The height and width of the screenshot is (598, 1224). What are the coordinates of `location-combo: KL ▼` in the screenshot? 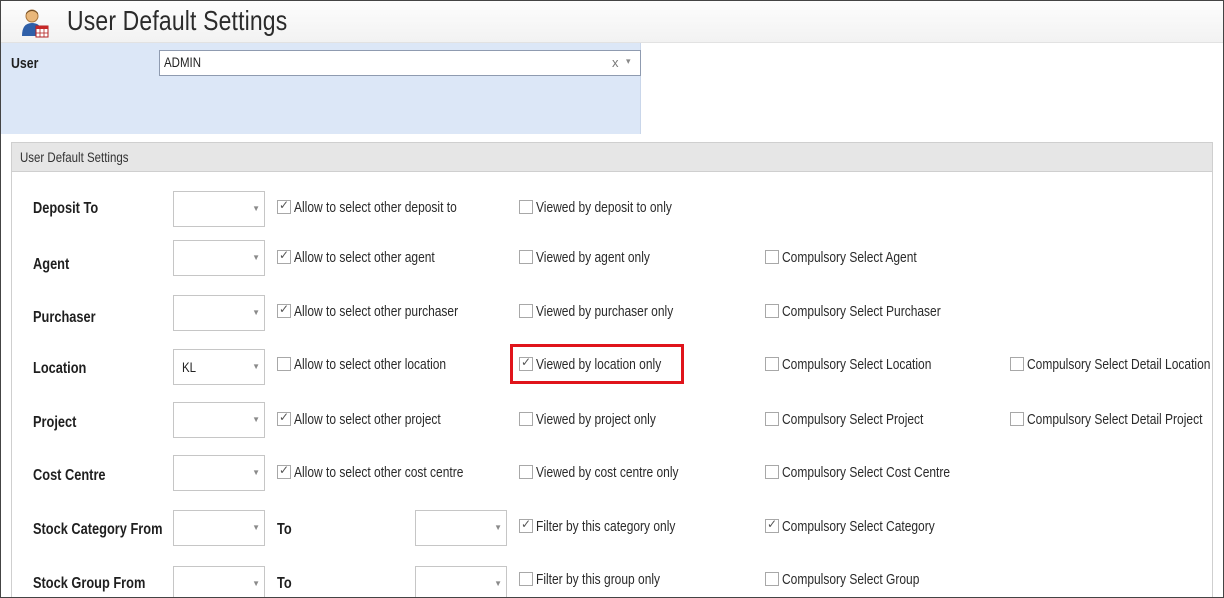 It's located at (219, 367).